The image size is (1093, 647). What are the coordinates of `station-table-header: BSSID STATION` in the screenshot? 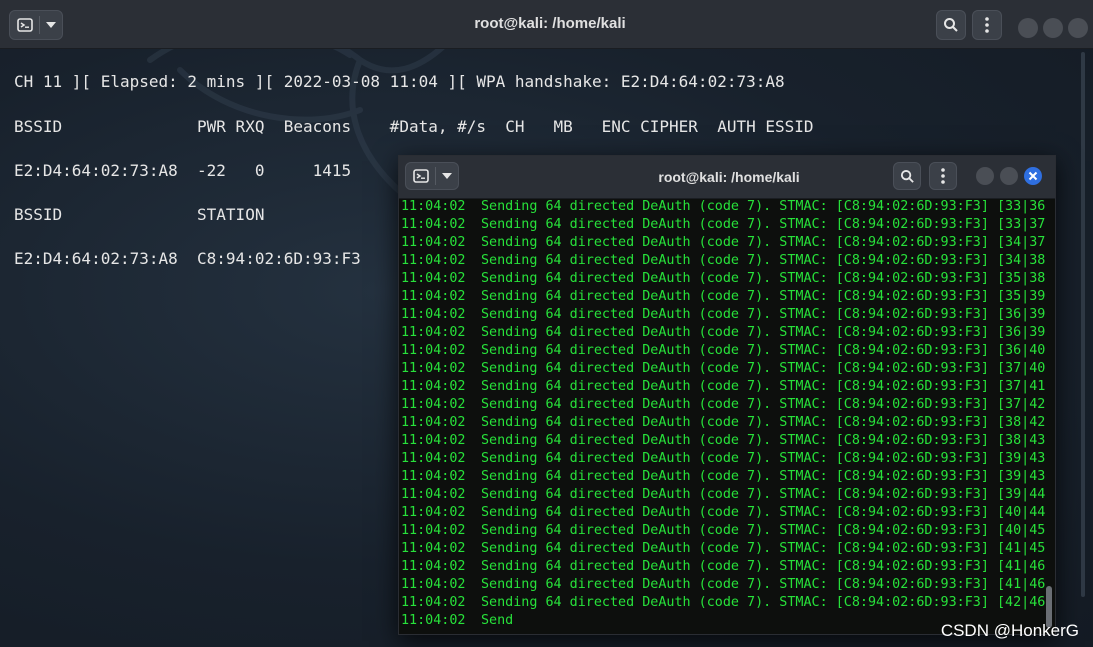 It's located at (139, 214).